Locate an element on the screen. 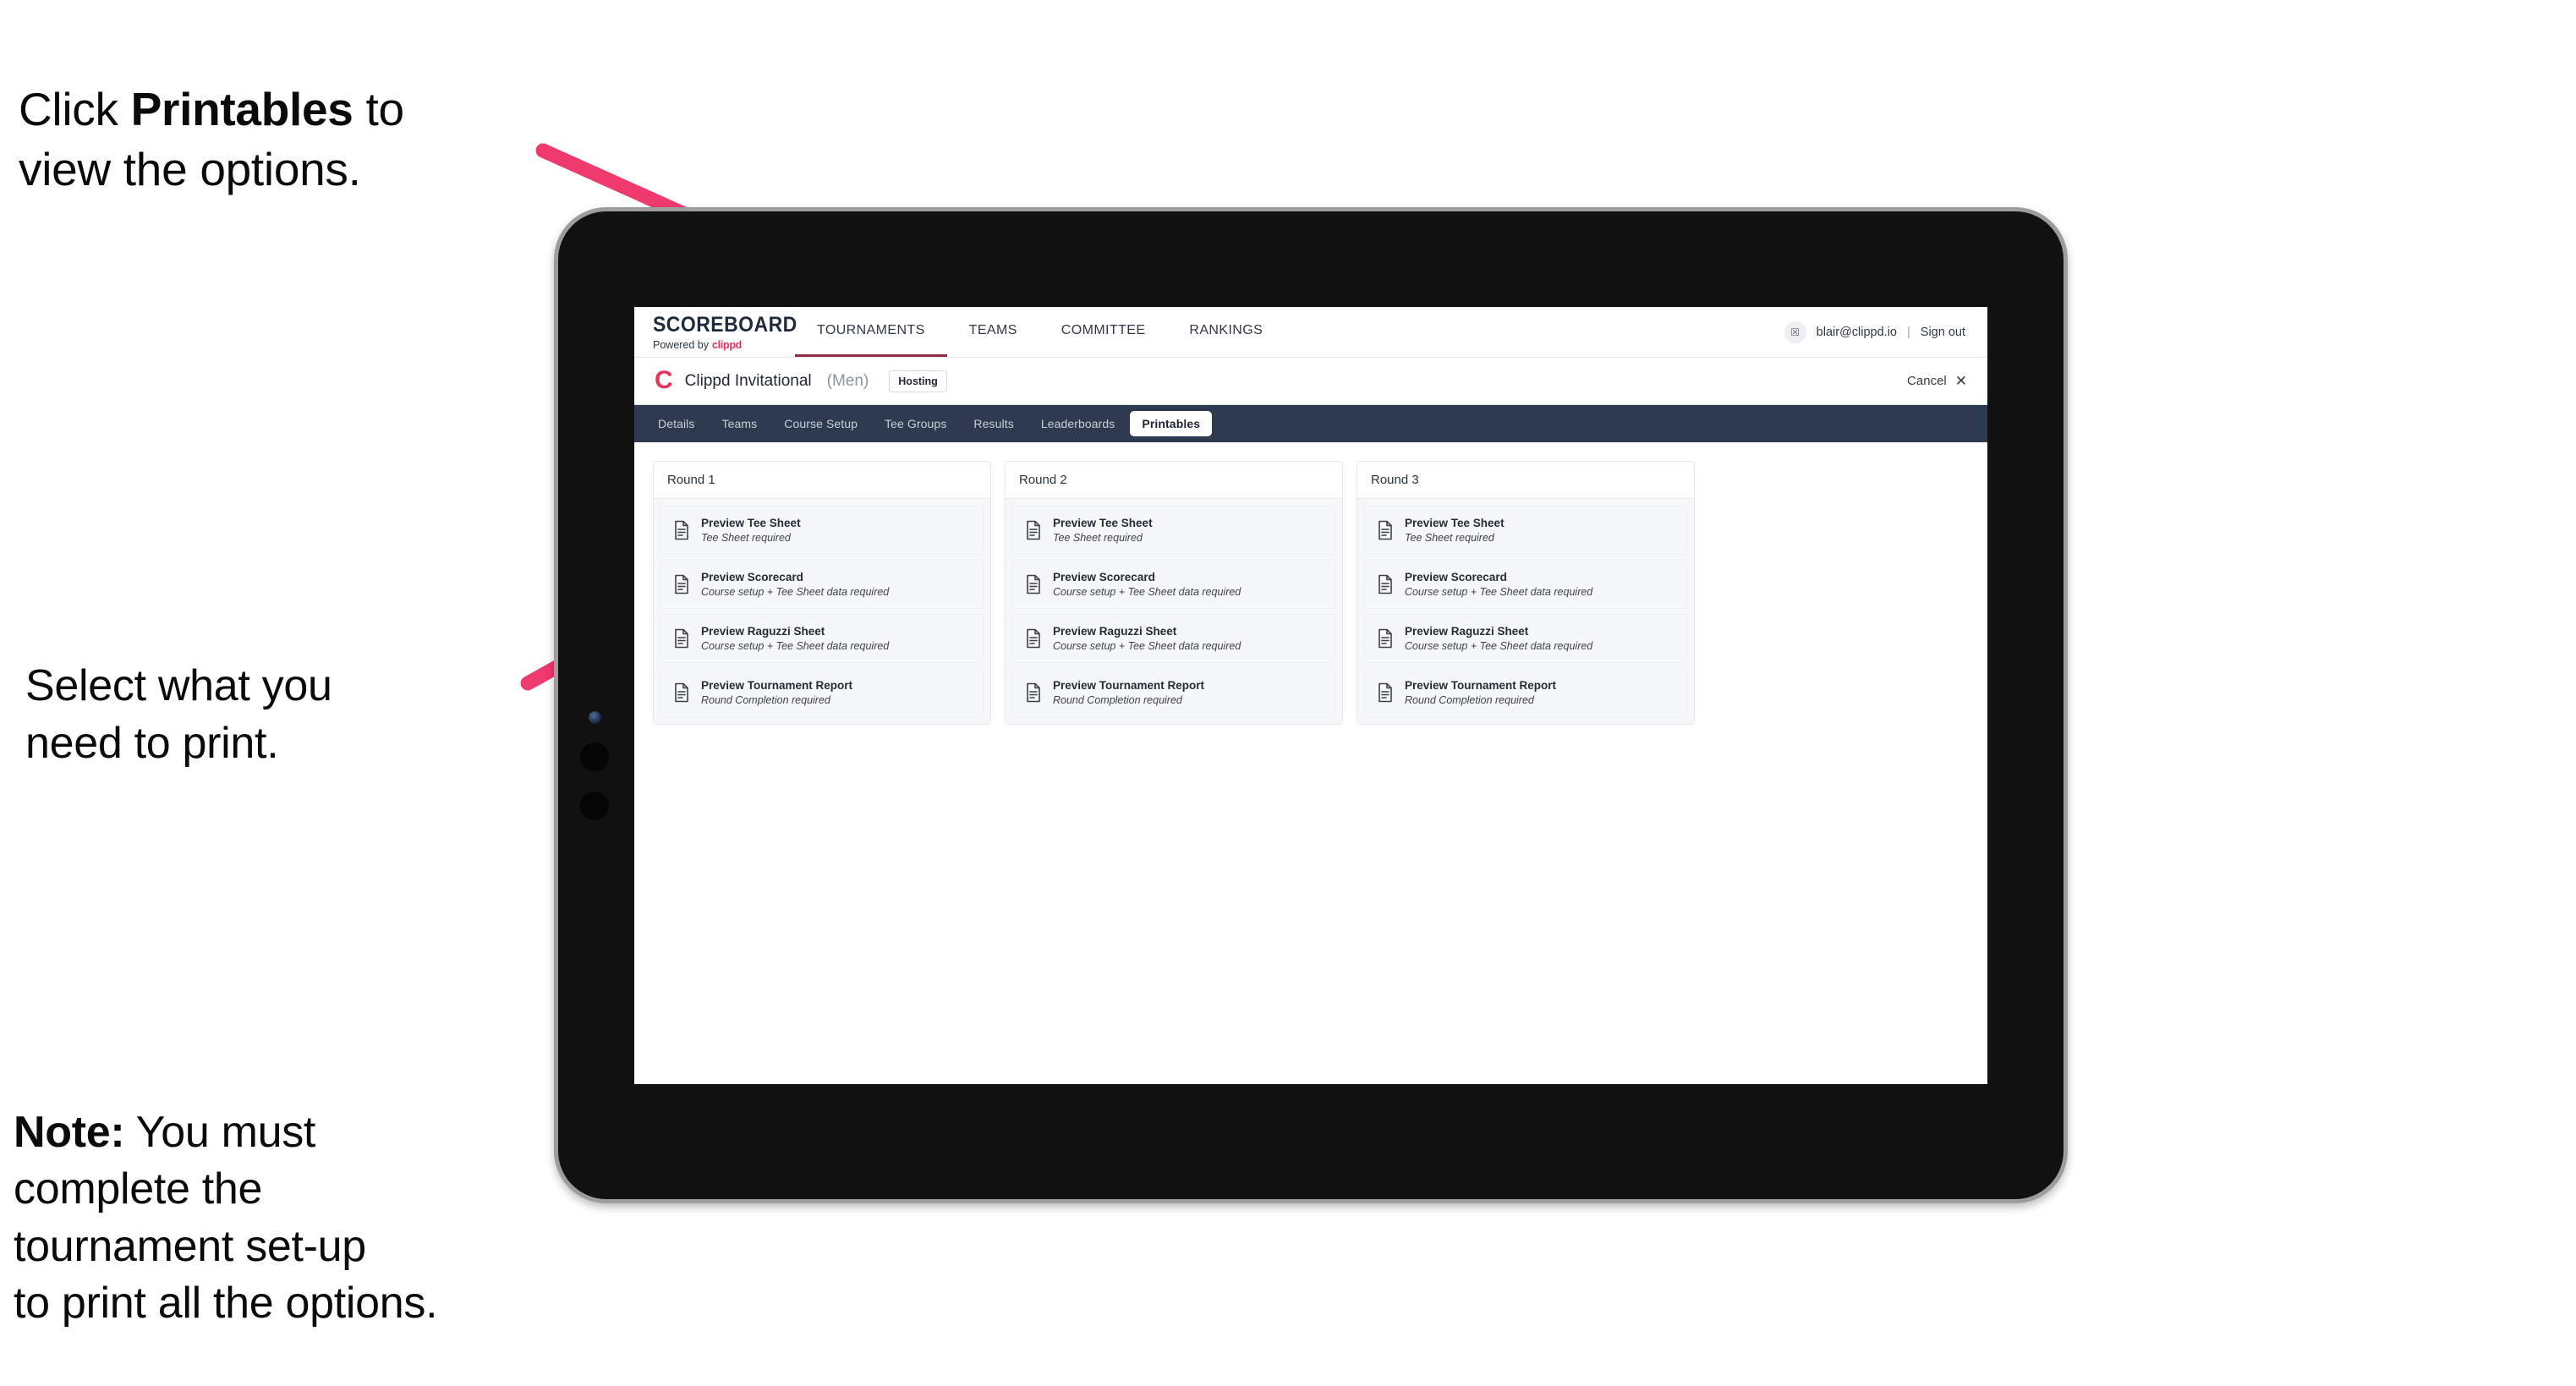  nav-item-tournaments: TOURNAMENTS is located at coordinates (871, 332).